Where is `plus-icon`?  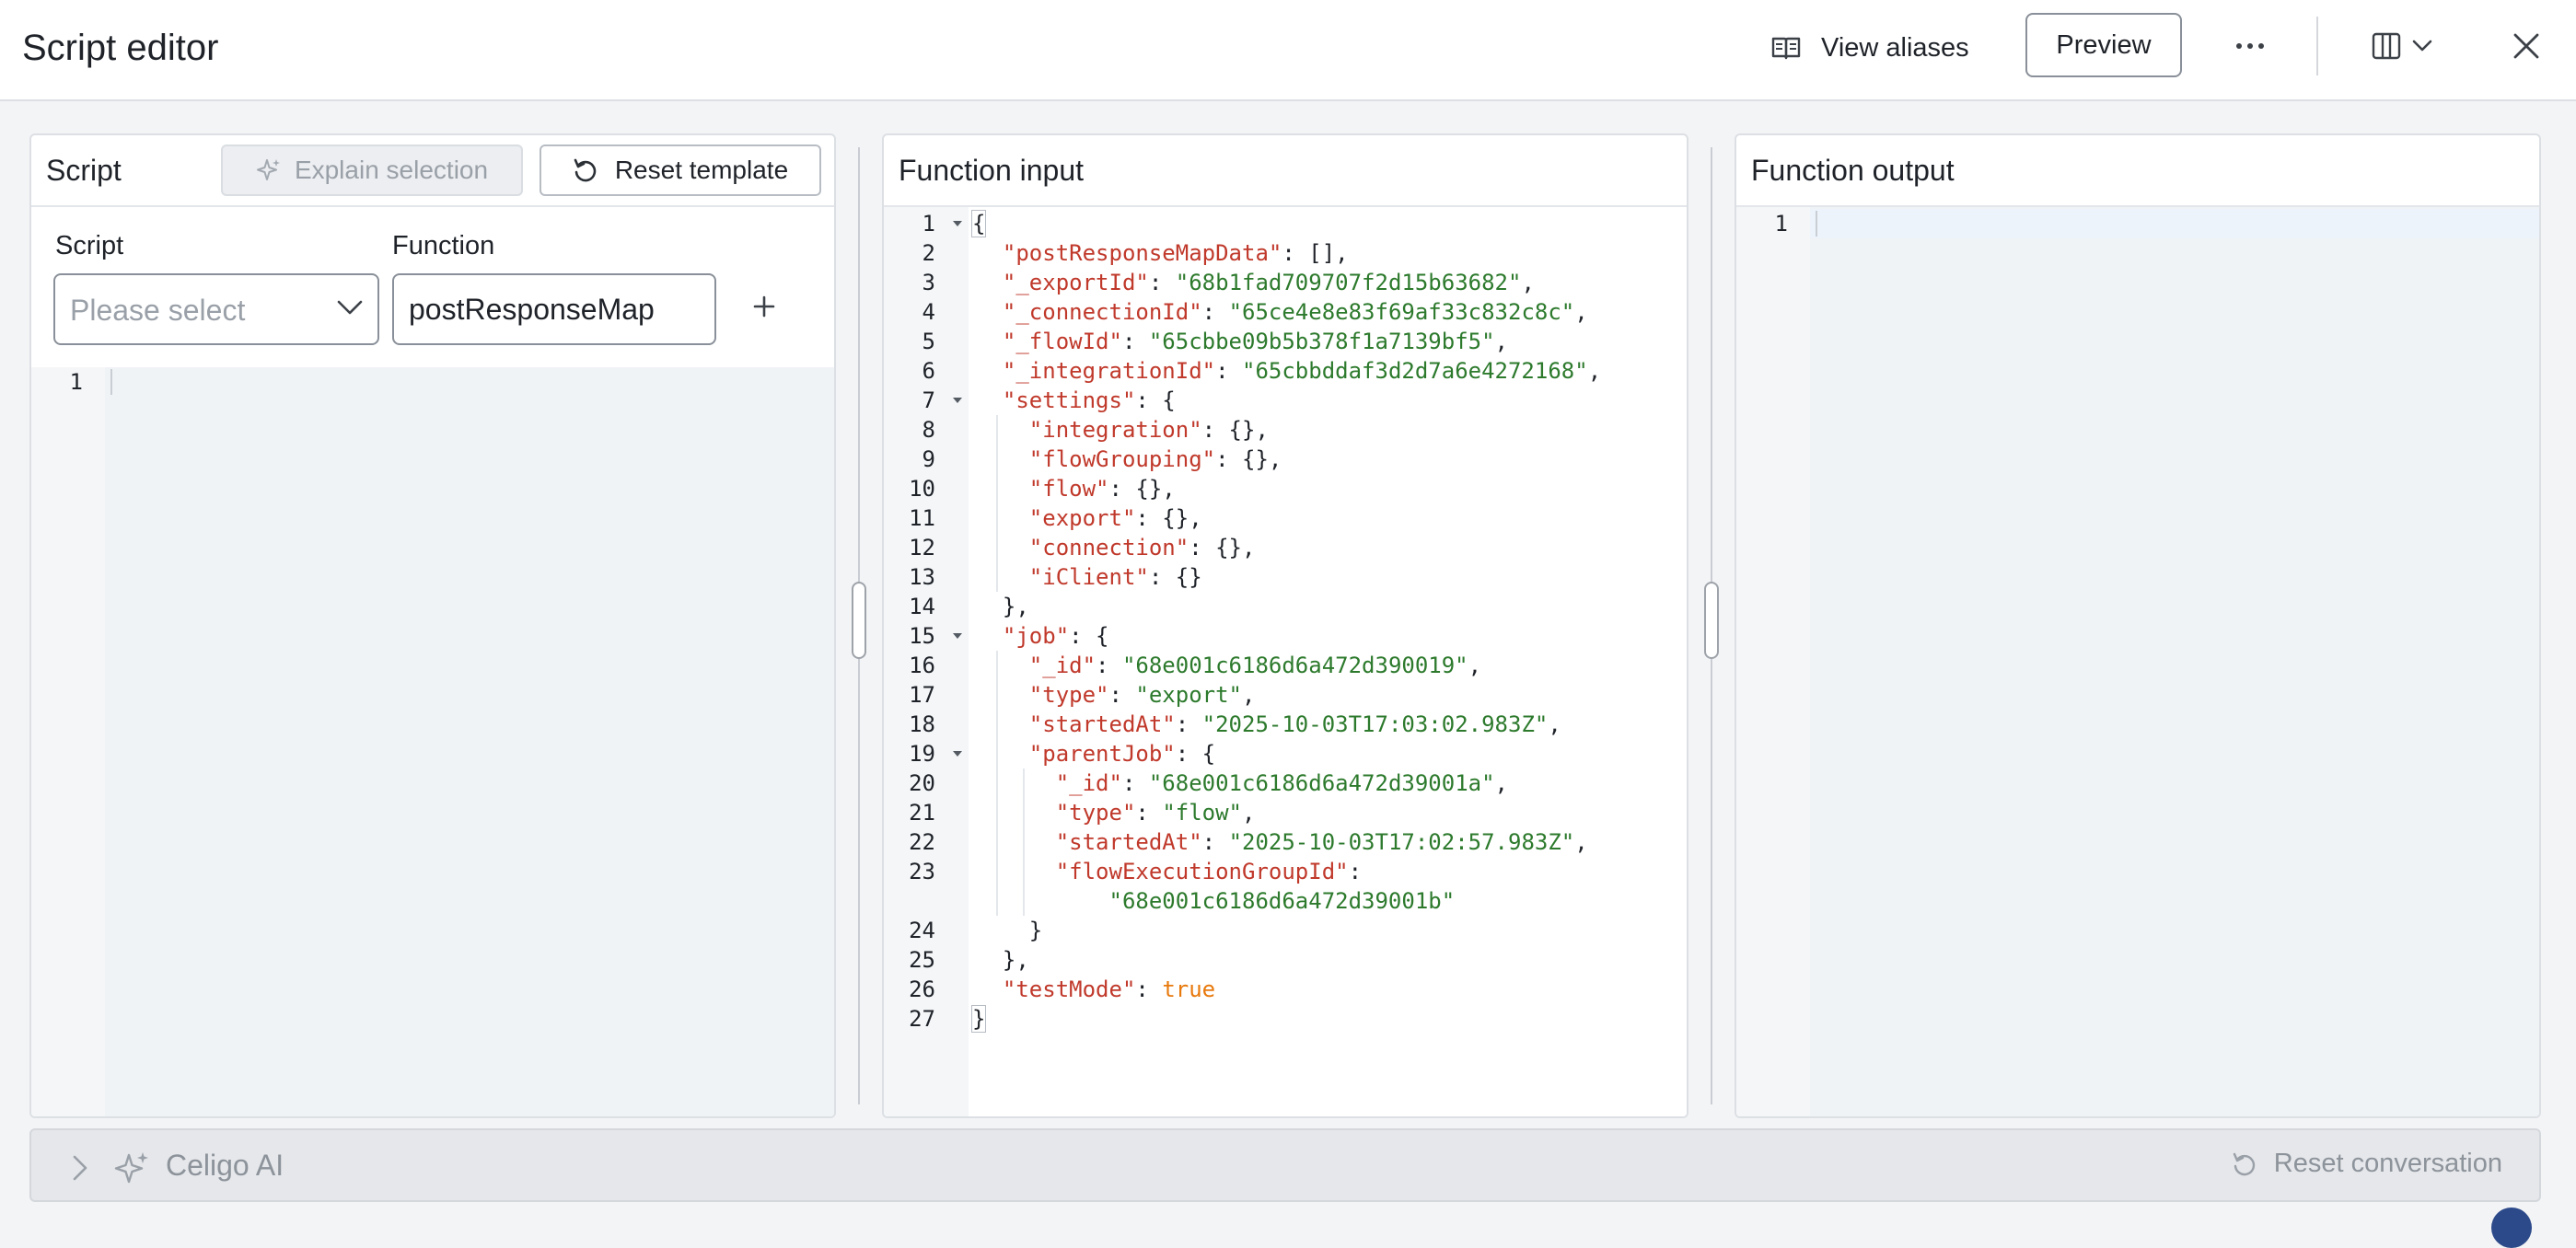 plus-icon is located at coordinates (764, 306).